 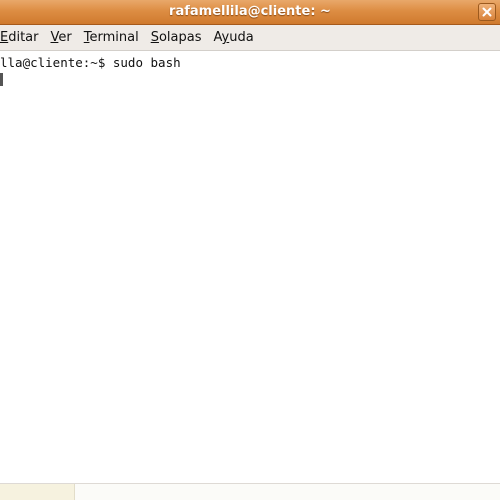 What do you see at coordinates (233, 37) in the screenshot?
I see `menu-ayuda: Ayuda` at bounding box center [233, 37].